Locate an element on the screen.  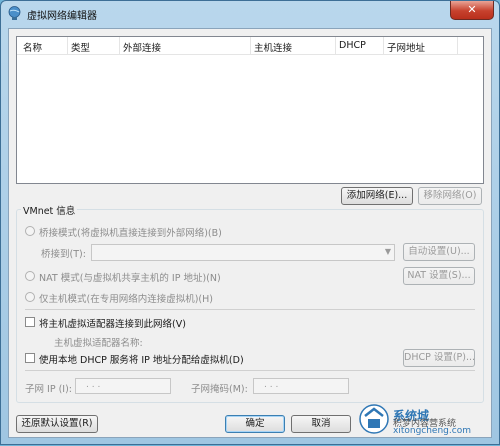
site-watermark: 系统城 xitongcheng.com 积梦内容营系统 is located at coordinates (426, 421).